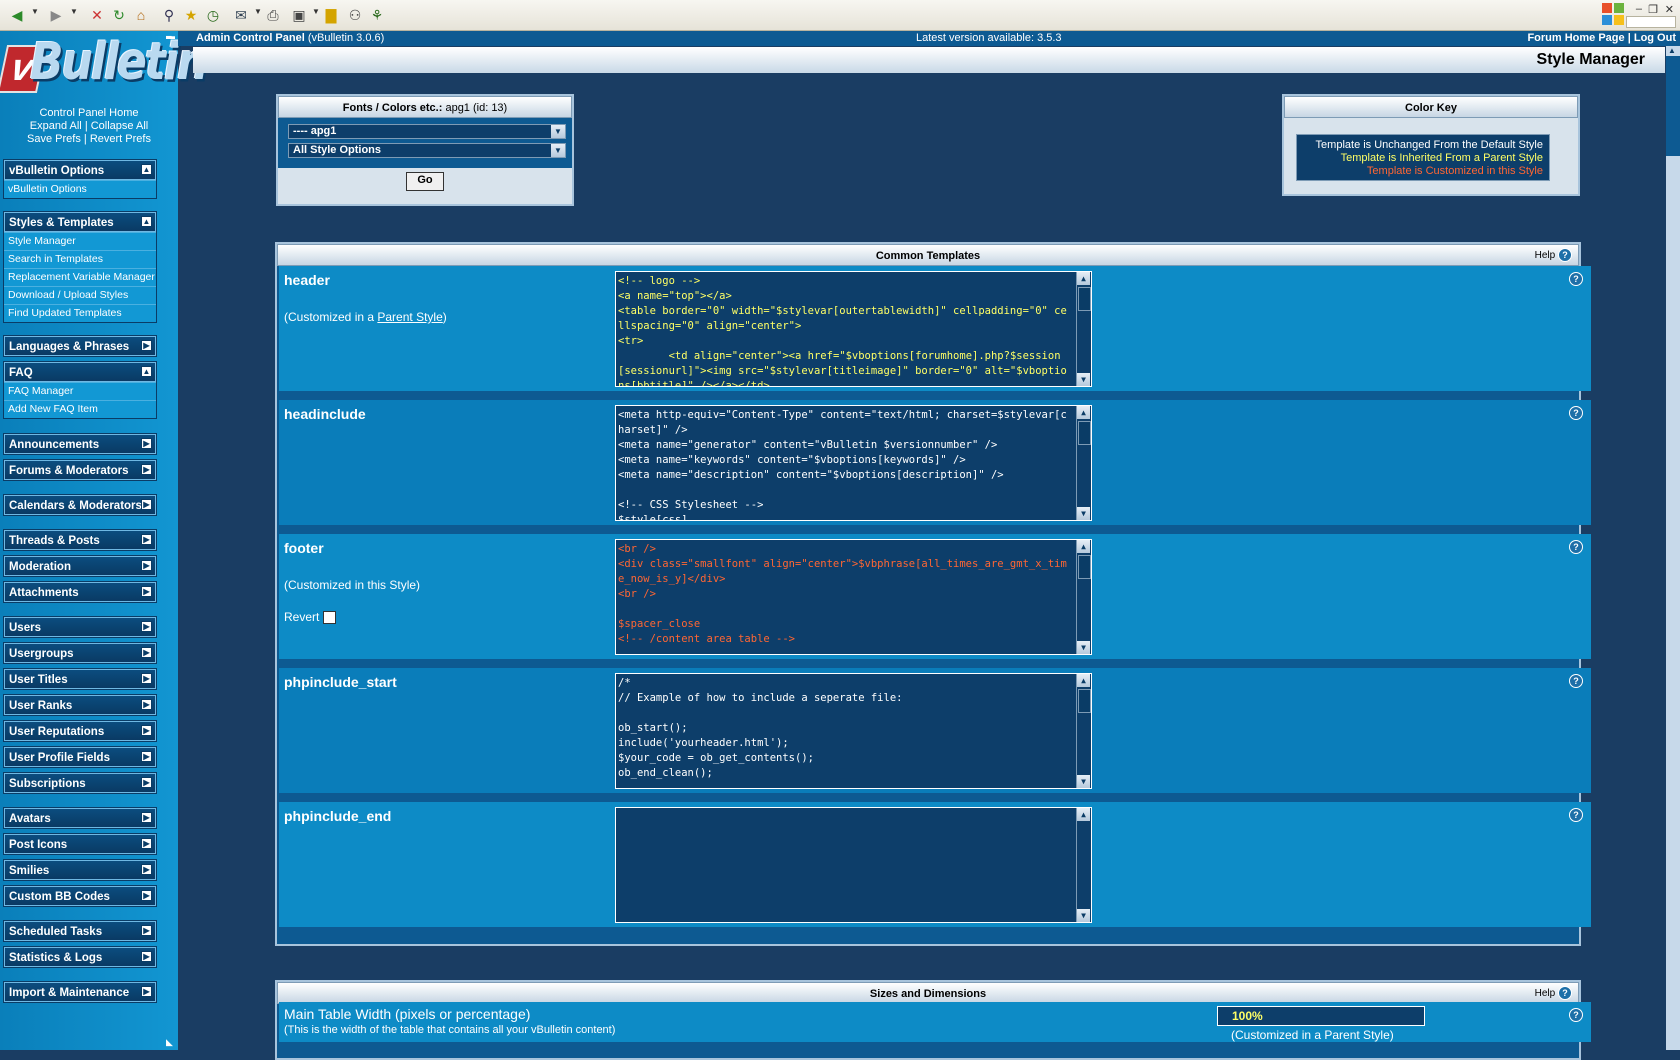  What do you see at coordinates (80, 346) in the screenshot?
I see `sidebar-group-header: Languages & Phrases ▶` at bounding box center [80, 346].